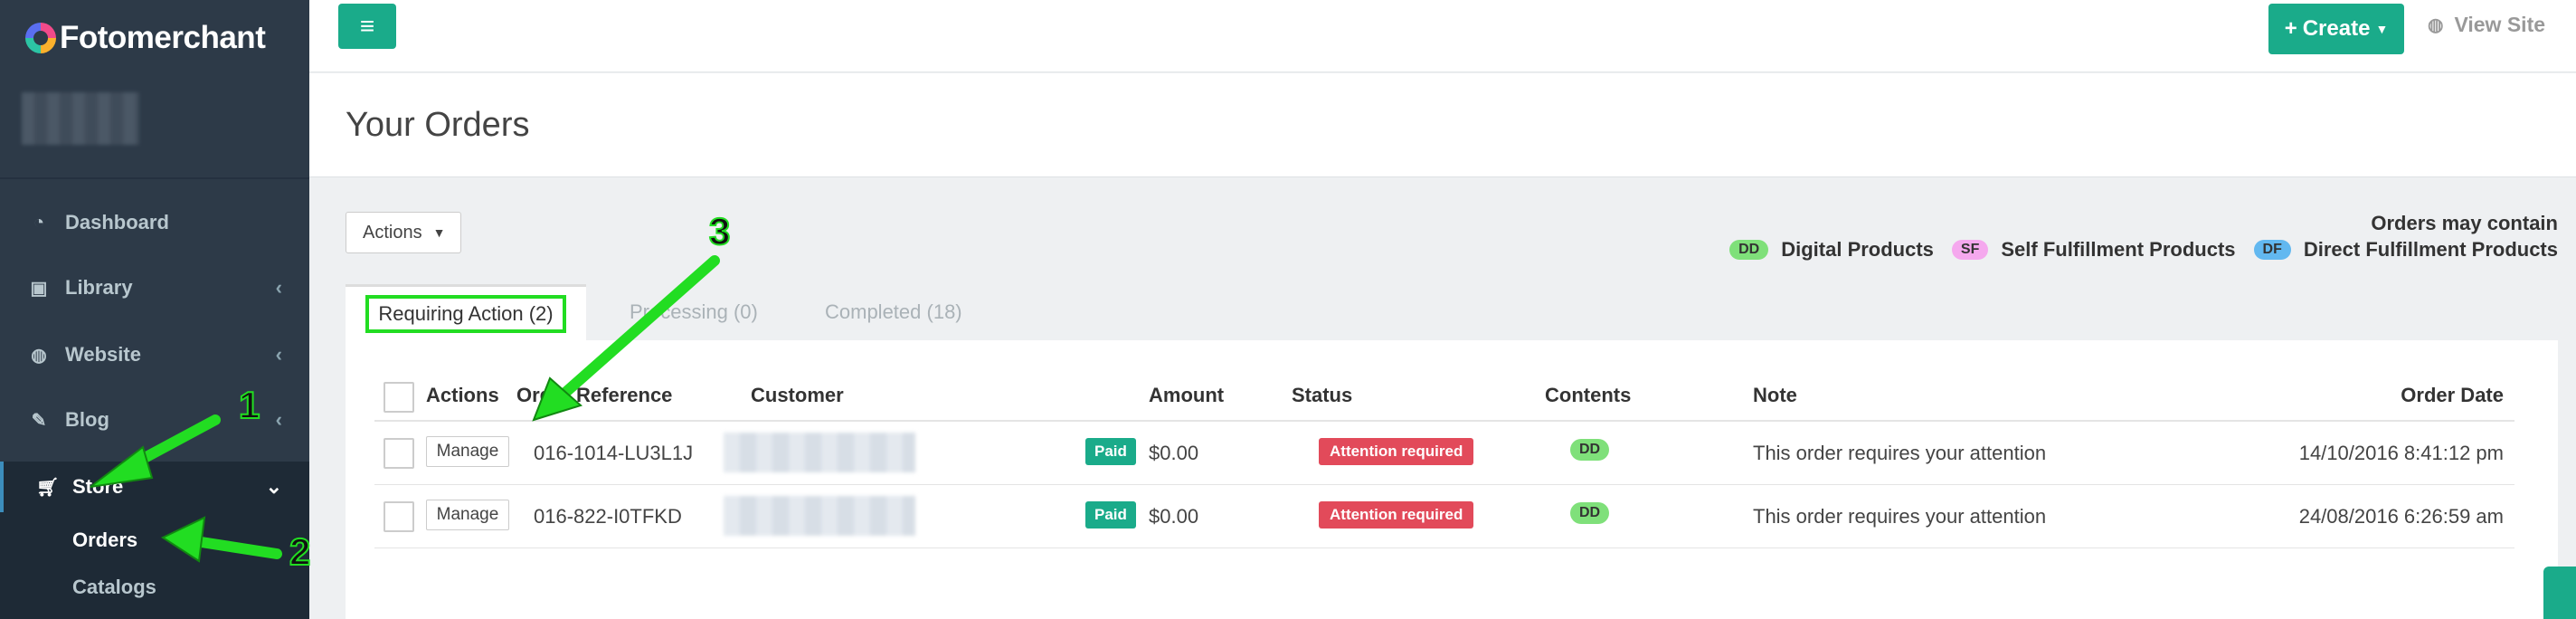  What do you see at coordinates (719, 231) in the screenshot?
I see `annotation-number-3: 3` at bounding box center [719, 231].